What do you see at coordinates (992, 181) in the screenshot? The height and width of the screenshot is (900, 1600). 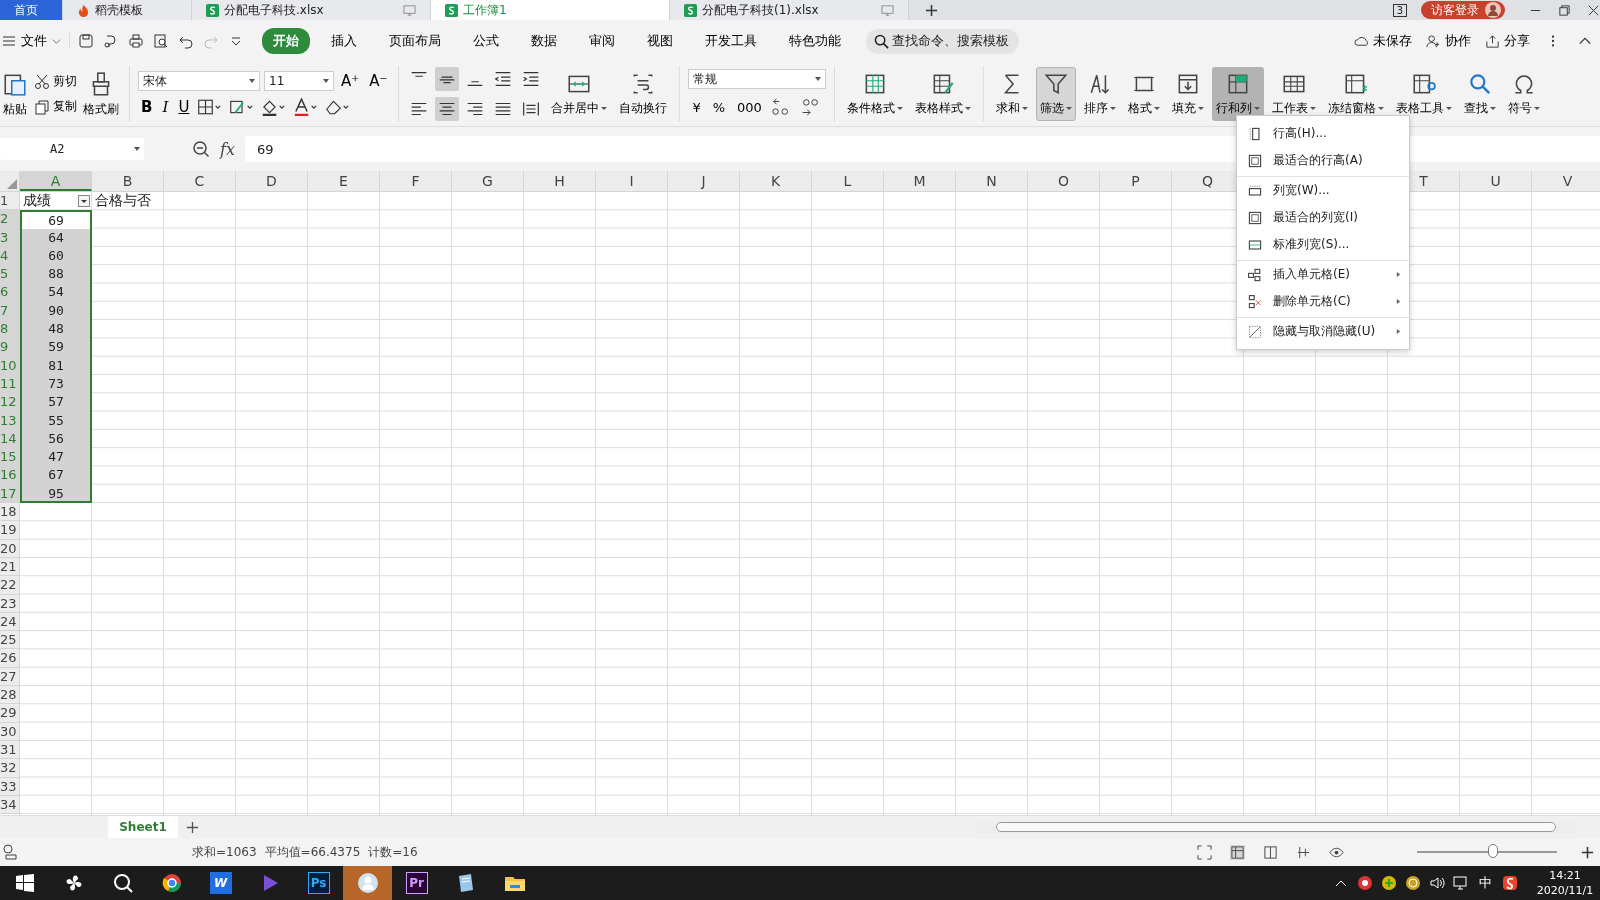 I see `column-header: N` at bounding box center [992, 181].